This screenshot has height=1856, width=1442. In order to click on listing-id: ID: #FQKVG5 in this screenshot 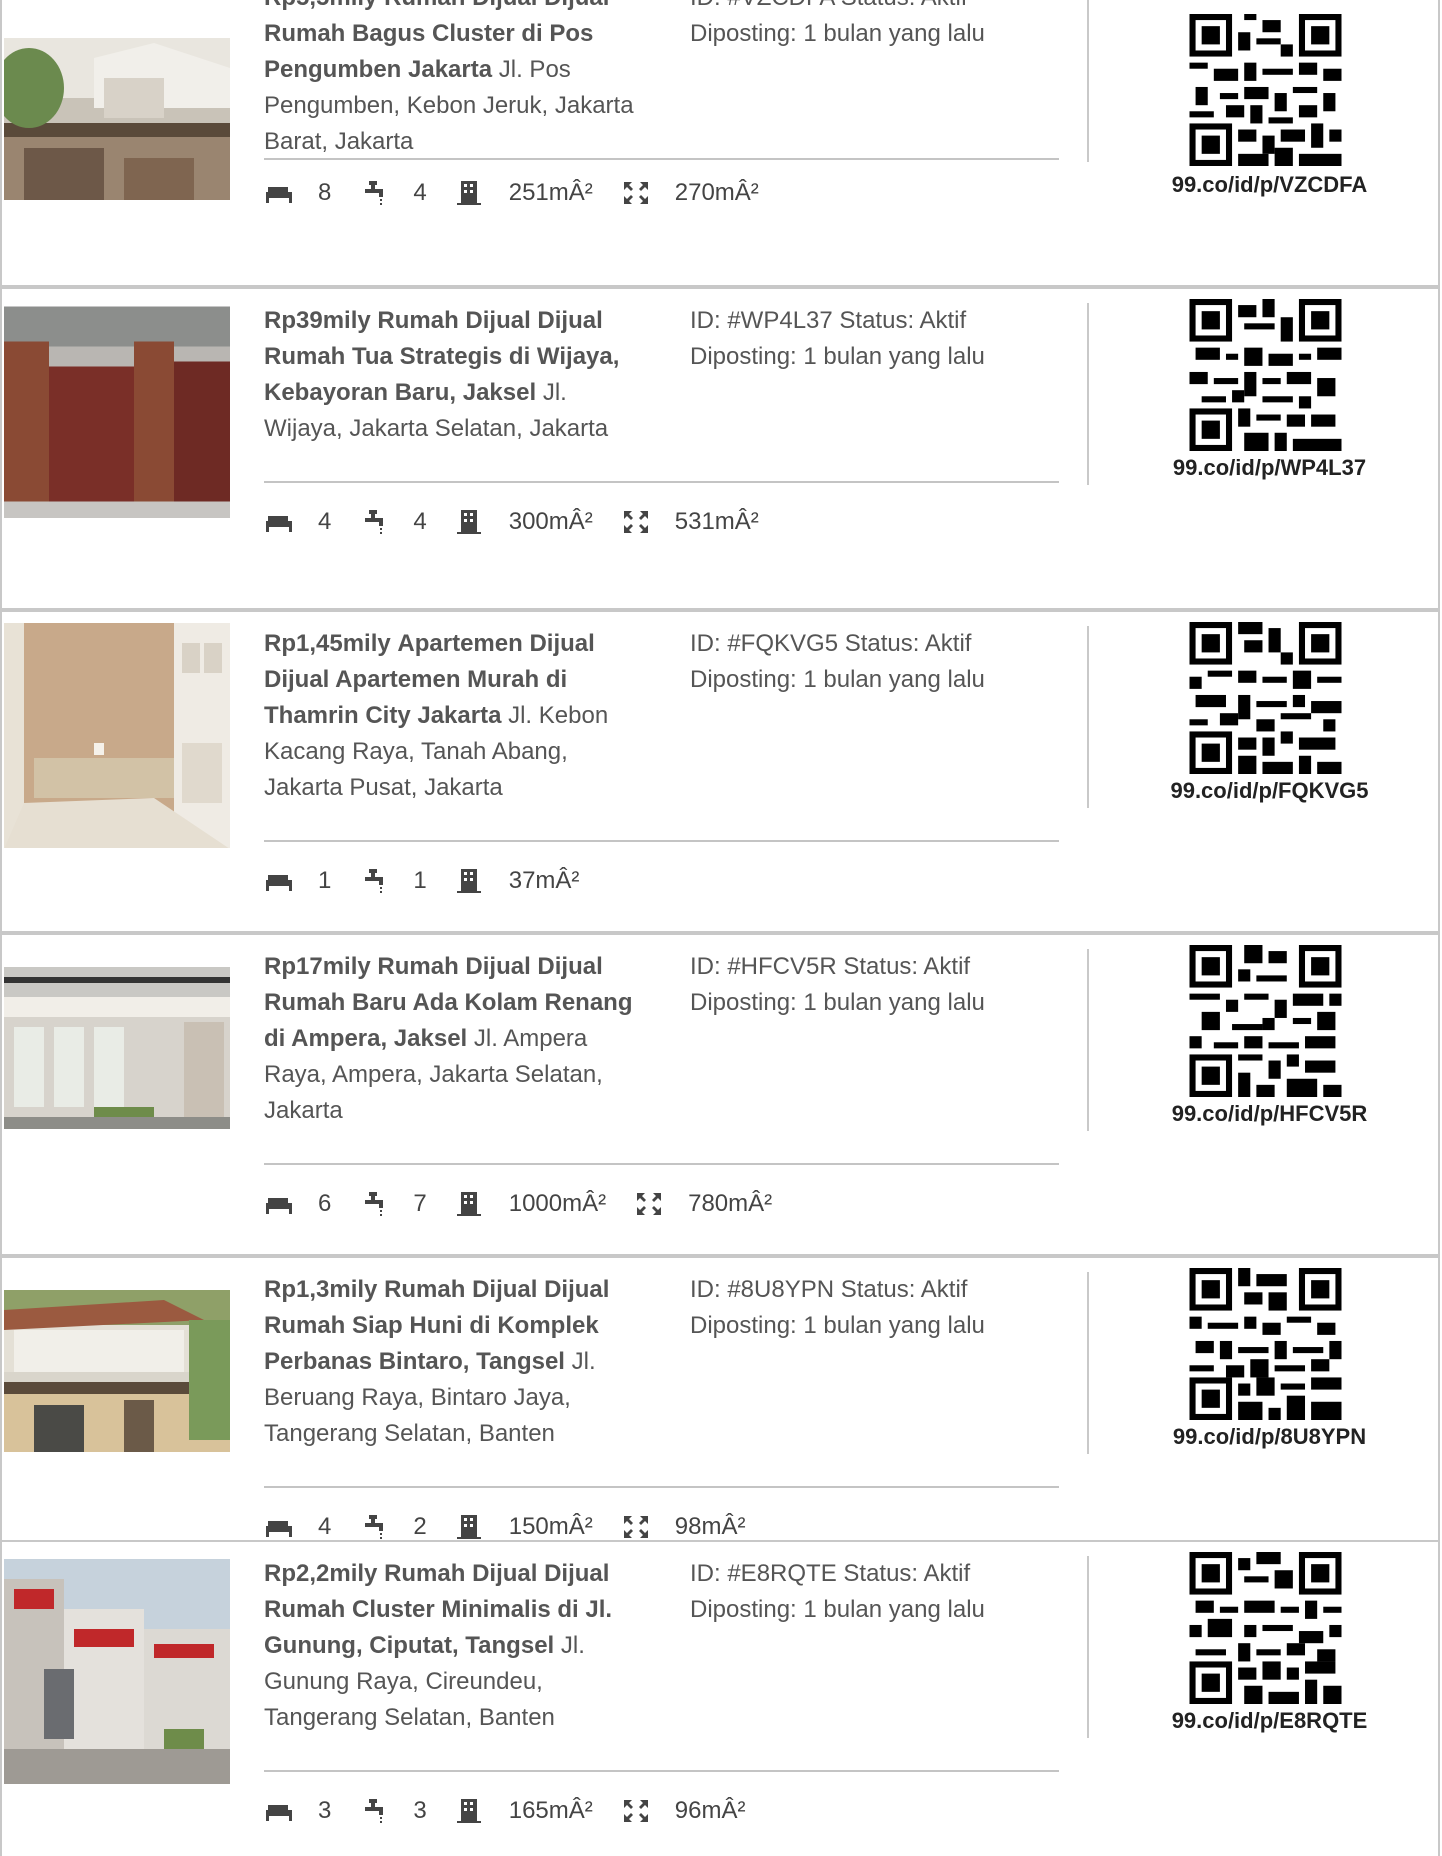, I will do `click(764, 643)`.